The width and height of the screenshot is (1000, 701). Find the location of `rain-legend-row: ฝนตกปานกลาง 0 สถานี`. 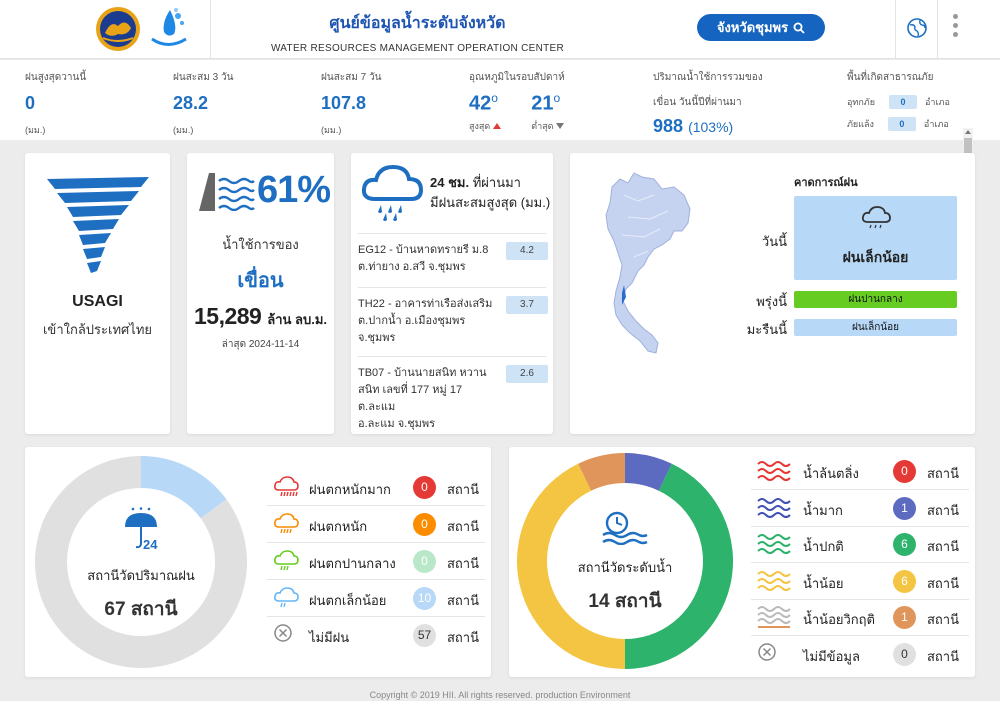

rain-legend-row: ฝนตกปานกลาง 0 สถานี is located at coordinates (376, 561).